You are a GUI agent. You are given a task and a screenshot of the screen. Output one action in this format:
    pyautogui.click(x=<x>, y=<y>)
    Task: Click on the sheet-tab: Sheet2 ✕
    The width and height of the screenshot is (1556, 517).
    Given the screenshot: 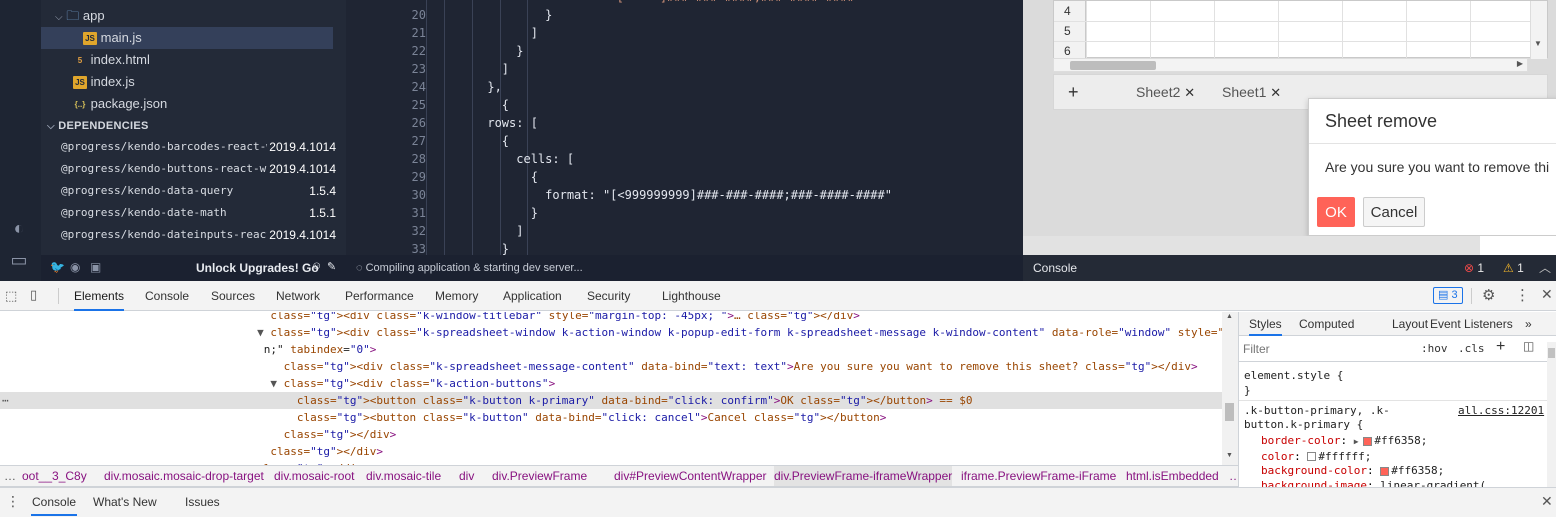 What is the action you would take?
    pyautogui.click(x=1165, y=92)
    